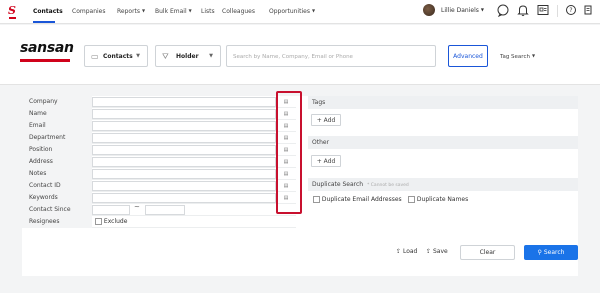 This screenshot has height=293, width=600. Describe the element at coordinates (184, 174) in the screenshot. I see `notes-field` at that location.